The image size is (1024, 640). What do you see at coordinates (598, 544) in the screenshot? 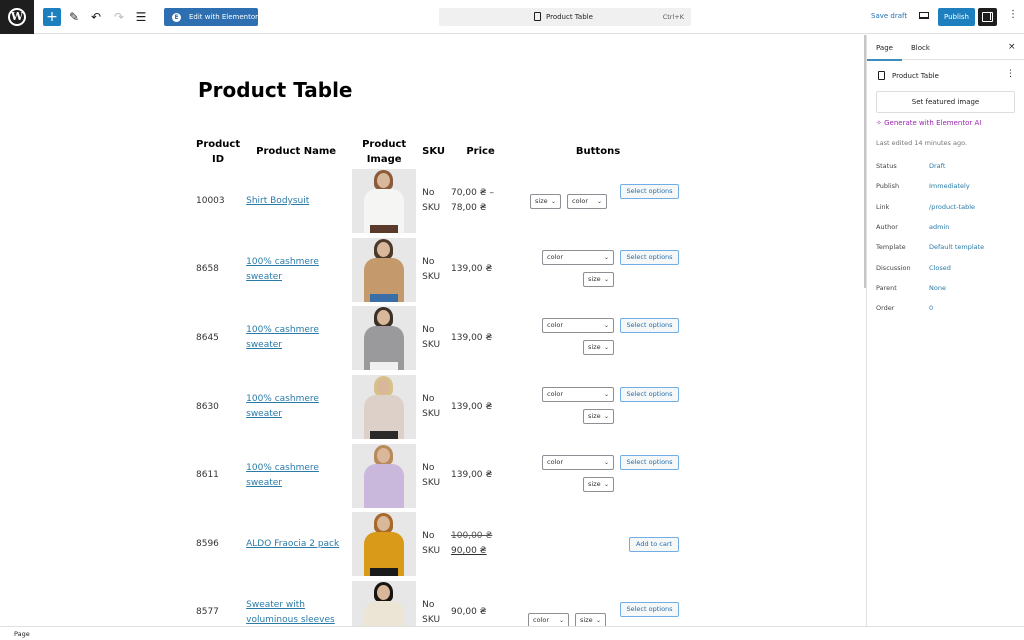
I see `product-buttons: Add to cart` at bounding box center [598, 544].